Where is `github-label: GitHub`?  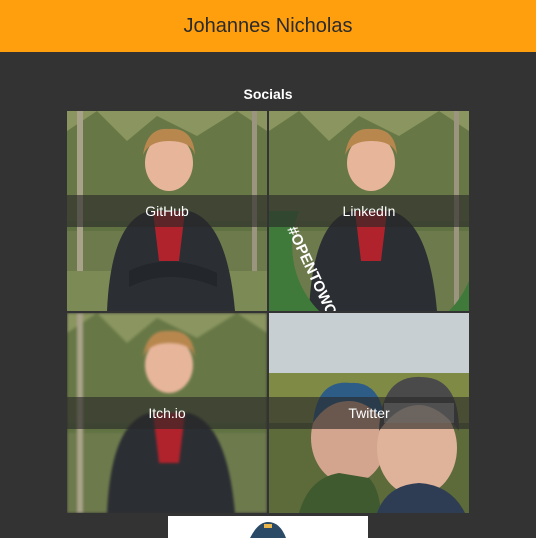 github-label: GitHub is located at coordinates (167, 211).